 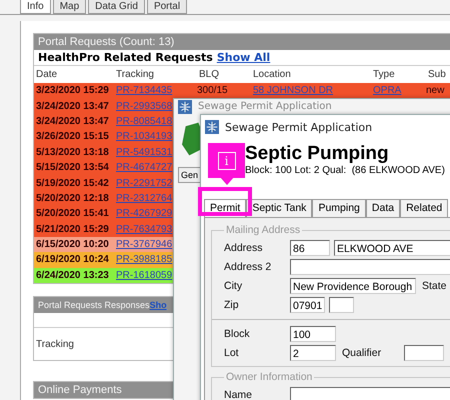 I want to click on highlight-frame, so click(x=225, y=201).